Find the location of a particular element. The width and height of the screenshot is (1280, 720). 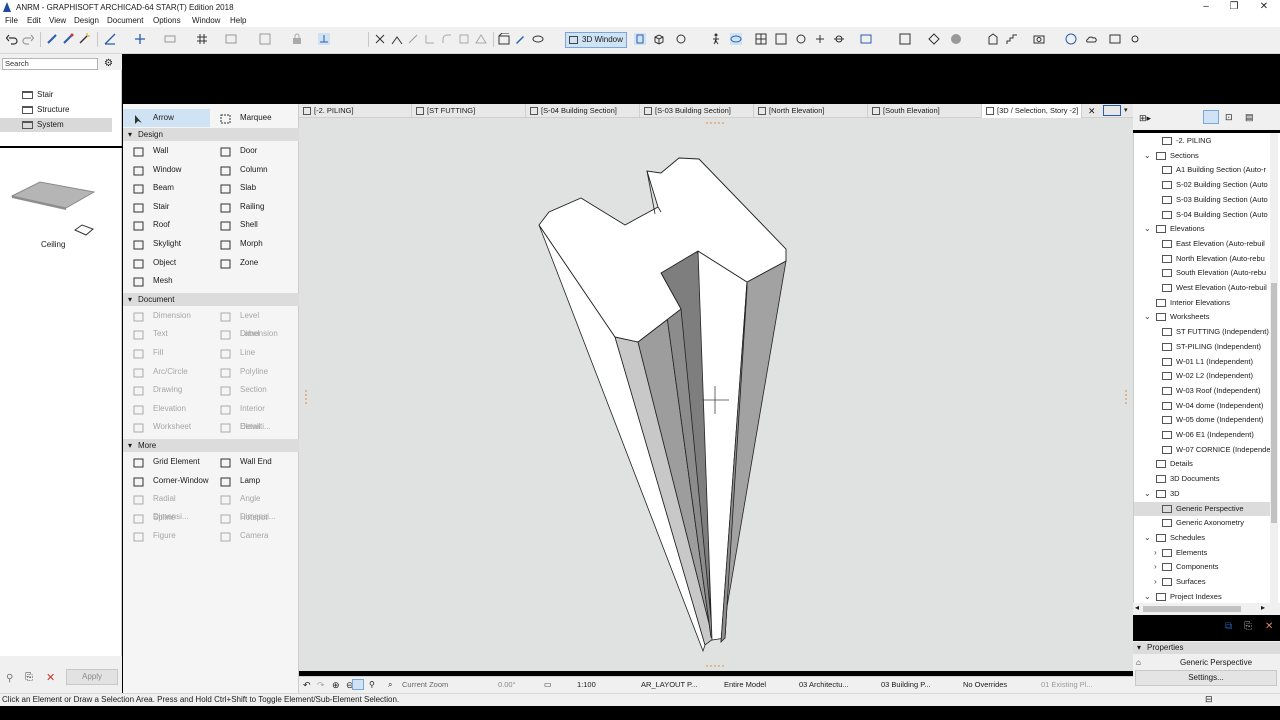

camera-icon is located at coordinates (1039, 39).